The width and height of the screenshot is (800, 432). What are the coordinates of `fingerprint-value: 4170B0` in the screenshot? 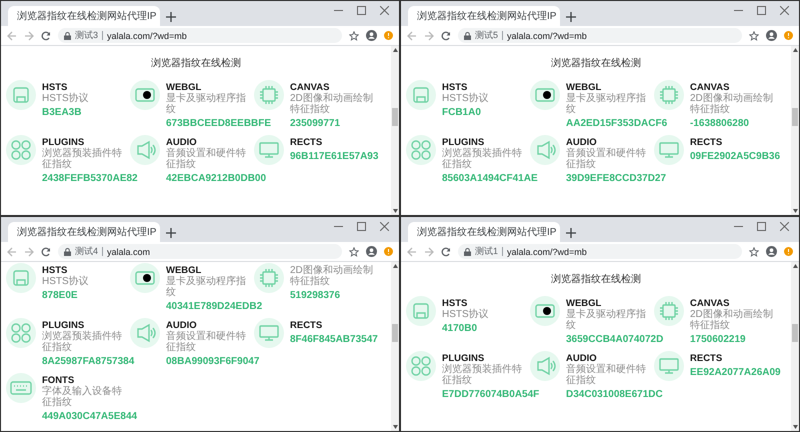 It's located at (460, 329).